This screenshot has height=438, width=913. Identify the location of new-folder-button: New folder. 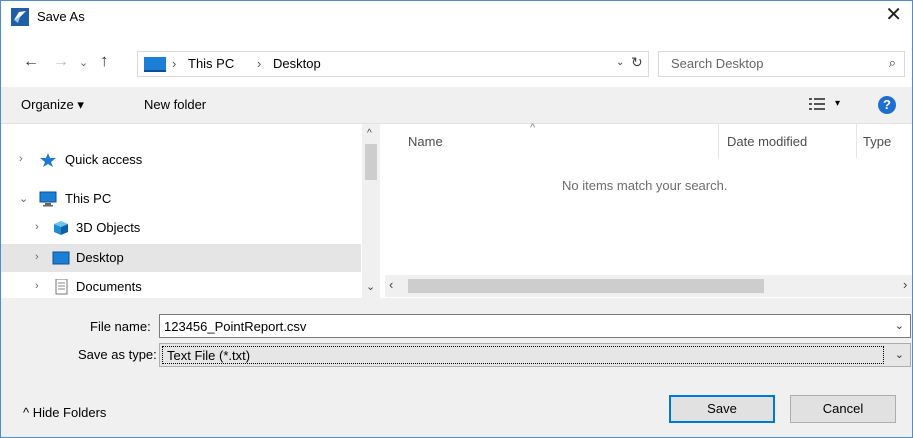
(175, 104).